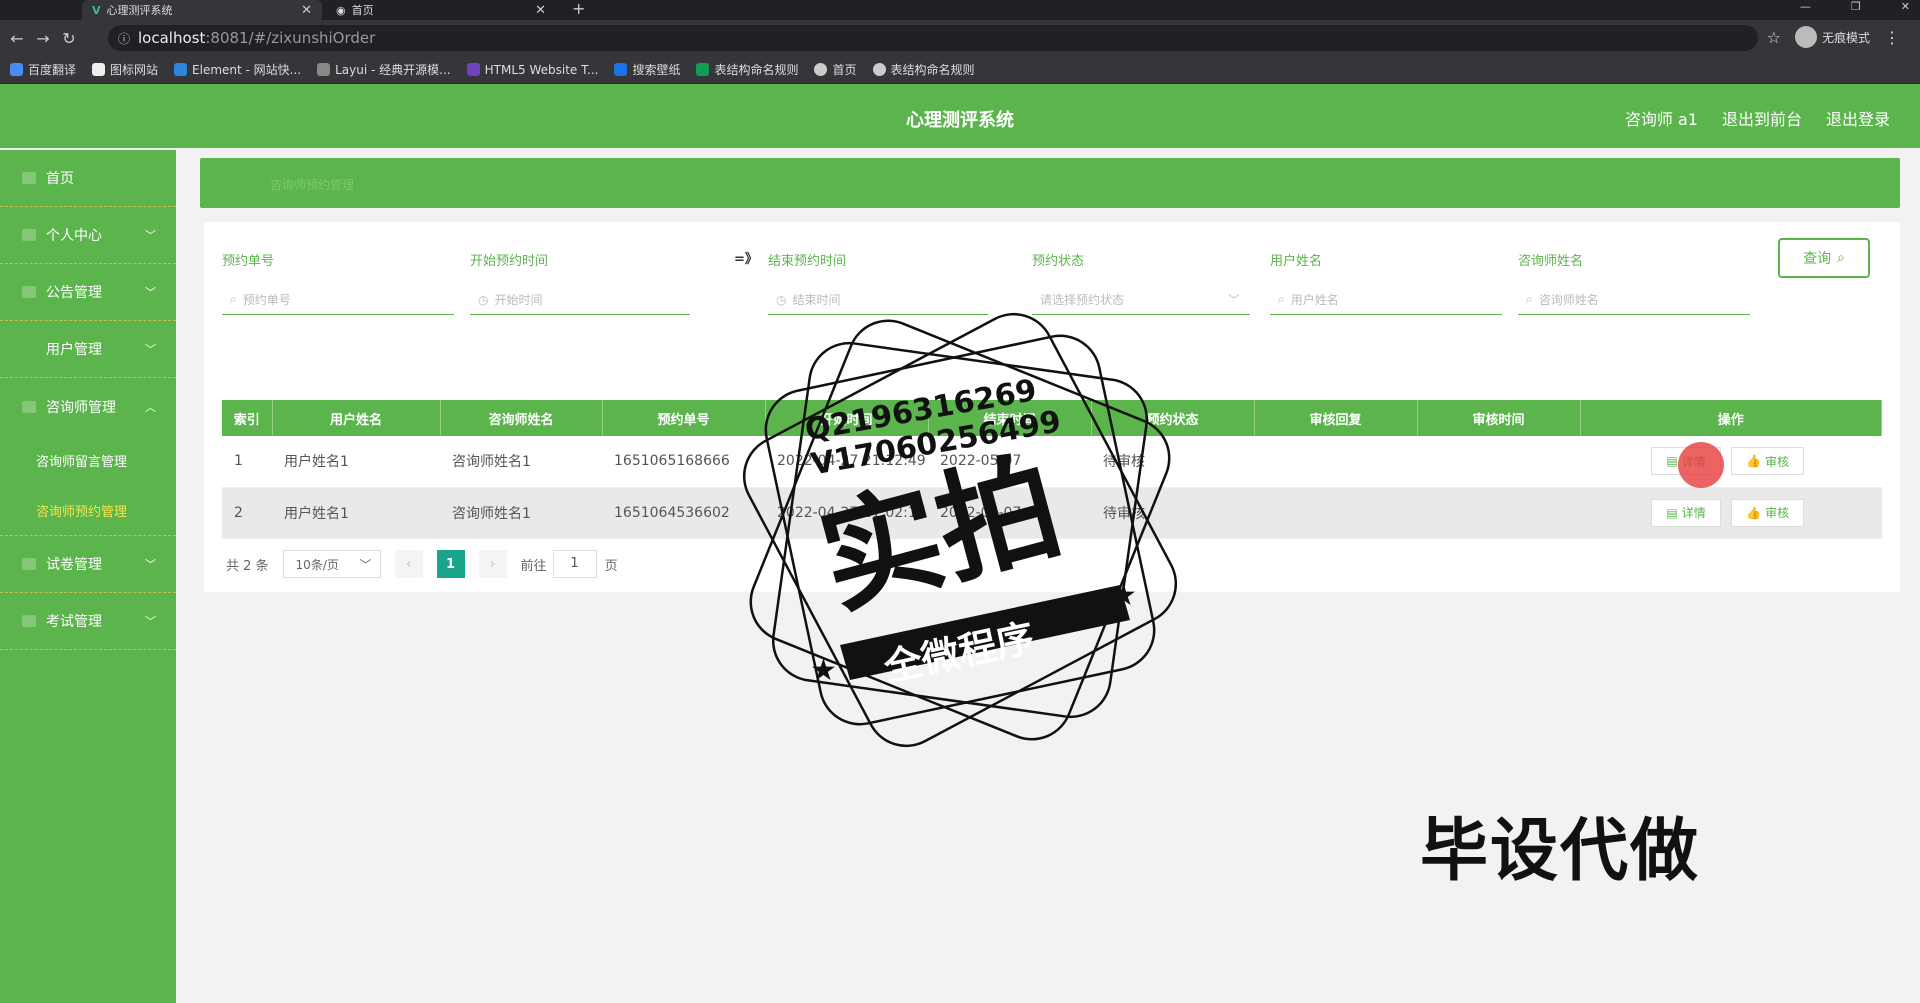  Describe the element at coordinates (580, 300) in the screenshot. I see `start-time-input: ◷ 开始时间` at that location.